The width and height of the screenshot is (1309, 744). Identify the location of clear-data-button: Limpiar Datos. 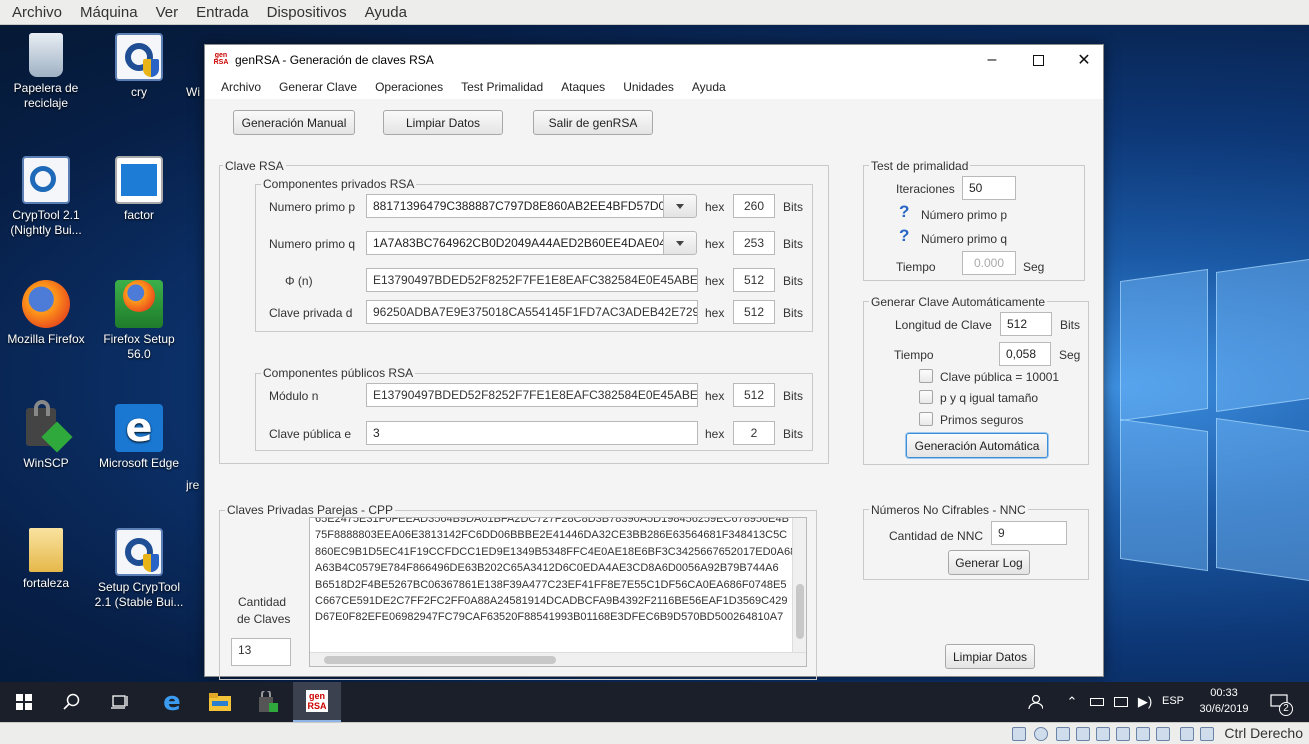
(443, 122).